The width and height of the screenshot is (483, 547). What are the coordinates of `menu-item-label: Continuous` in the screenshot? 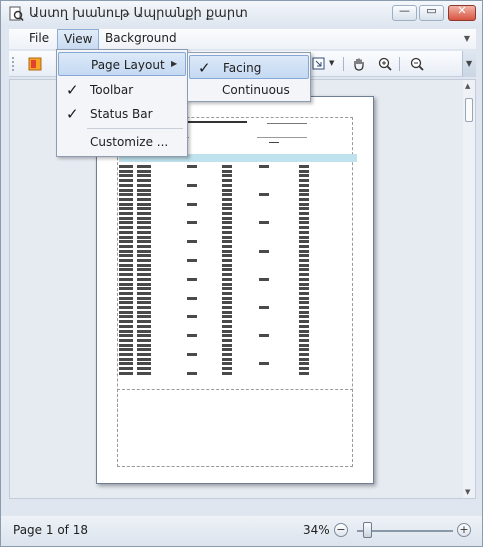 It's located at (256, 90).